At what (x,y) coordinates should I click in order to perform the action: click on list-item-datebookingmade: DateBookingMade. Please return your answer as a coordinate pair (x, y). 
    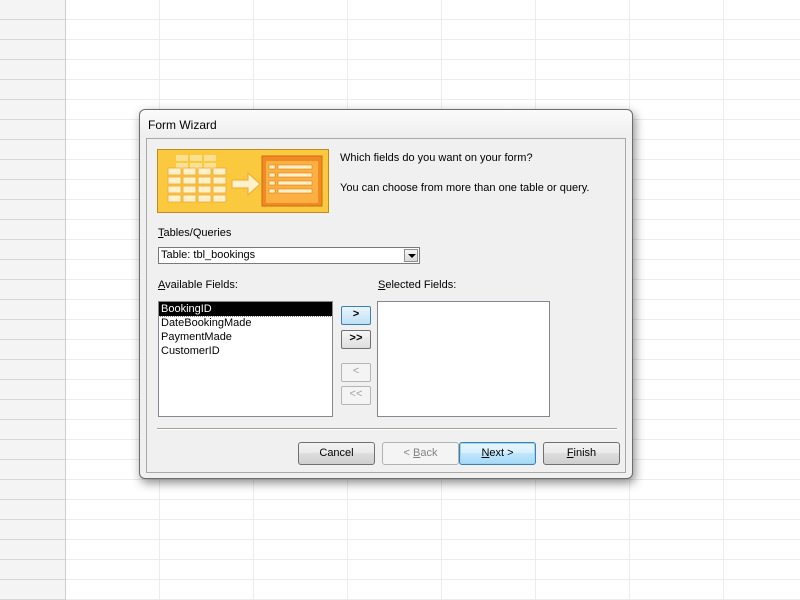
    Looking at the image, I should click on (245, 323).